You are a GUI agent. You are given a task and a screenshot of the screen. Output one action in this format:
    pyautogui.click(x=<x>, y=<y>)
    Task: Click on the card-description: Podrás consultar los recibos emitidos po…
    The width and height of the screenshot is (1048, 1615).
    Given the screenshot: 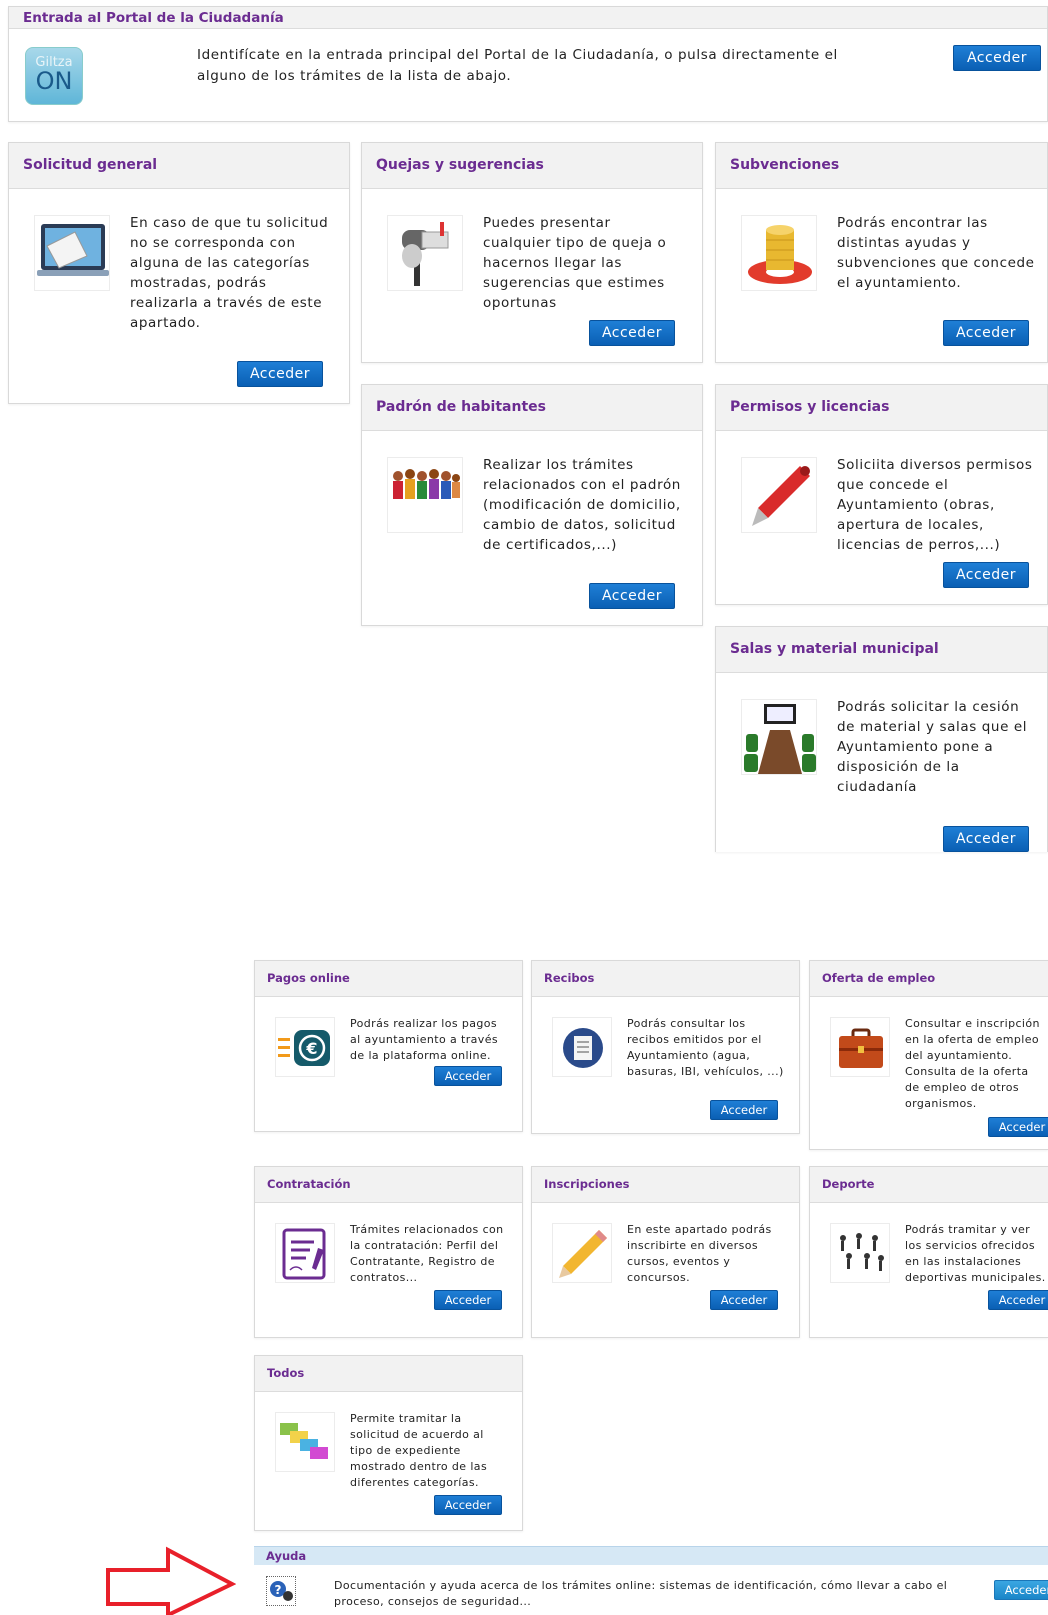 What is the action you would take?
    pyautogui.click(x=705, y=1047)
    